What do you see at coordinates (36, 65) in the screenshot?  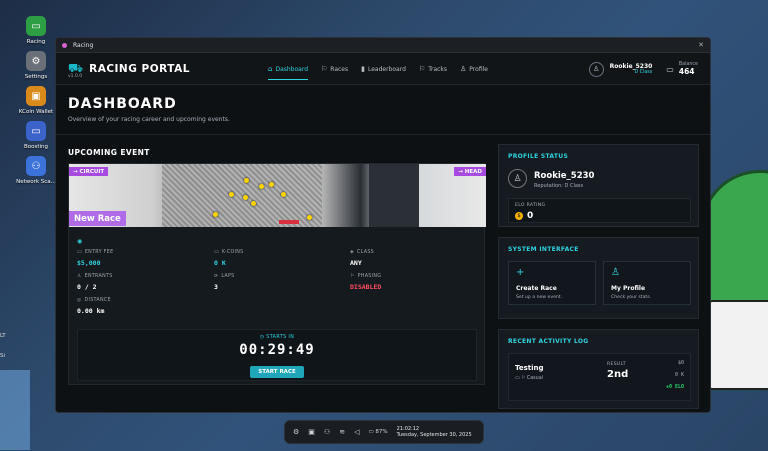 I see `desktop-icon-settings: ⚙ Settings` at bounding box center [36, 65].